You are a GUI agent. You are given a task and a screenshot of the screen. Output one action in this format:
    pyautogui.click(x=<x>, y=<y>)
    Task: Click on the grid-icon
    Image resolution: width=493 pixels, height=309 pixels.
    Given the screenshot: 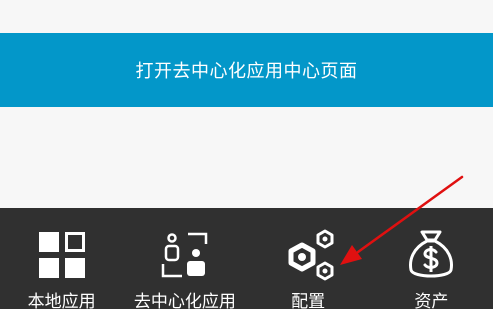 What is the action you would take?
    pyautogui.click(x=62, y=255)
    